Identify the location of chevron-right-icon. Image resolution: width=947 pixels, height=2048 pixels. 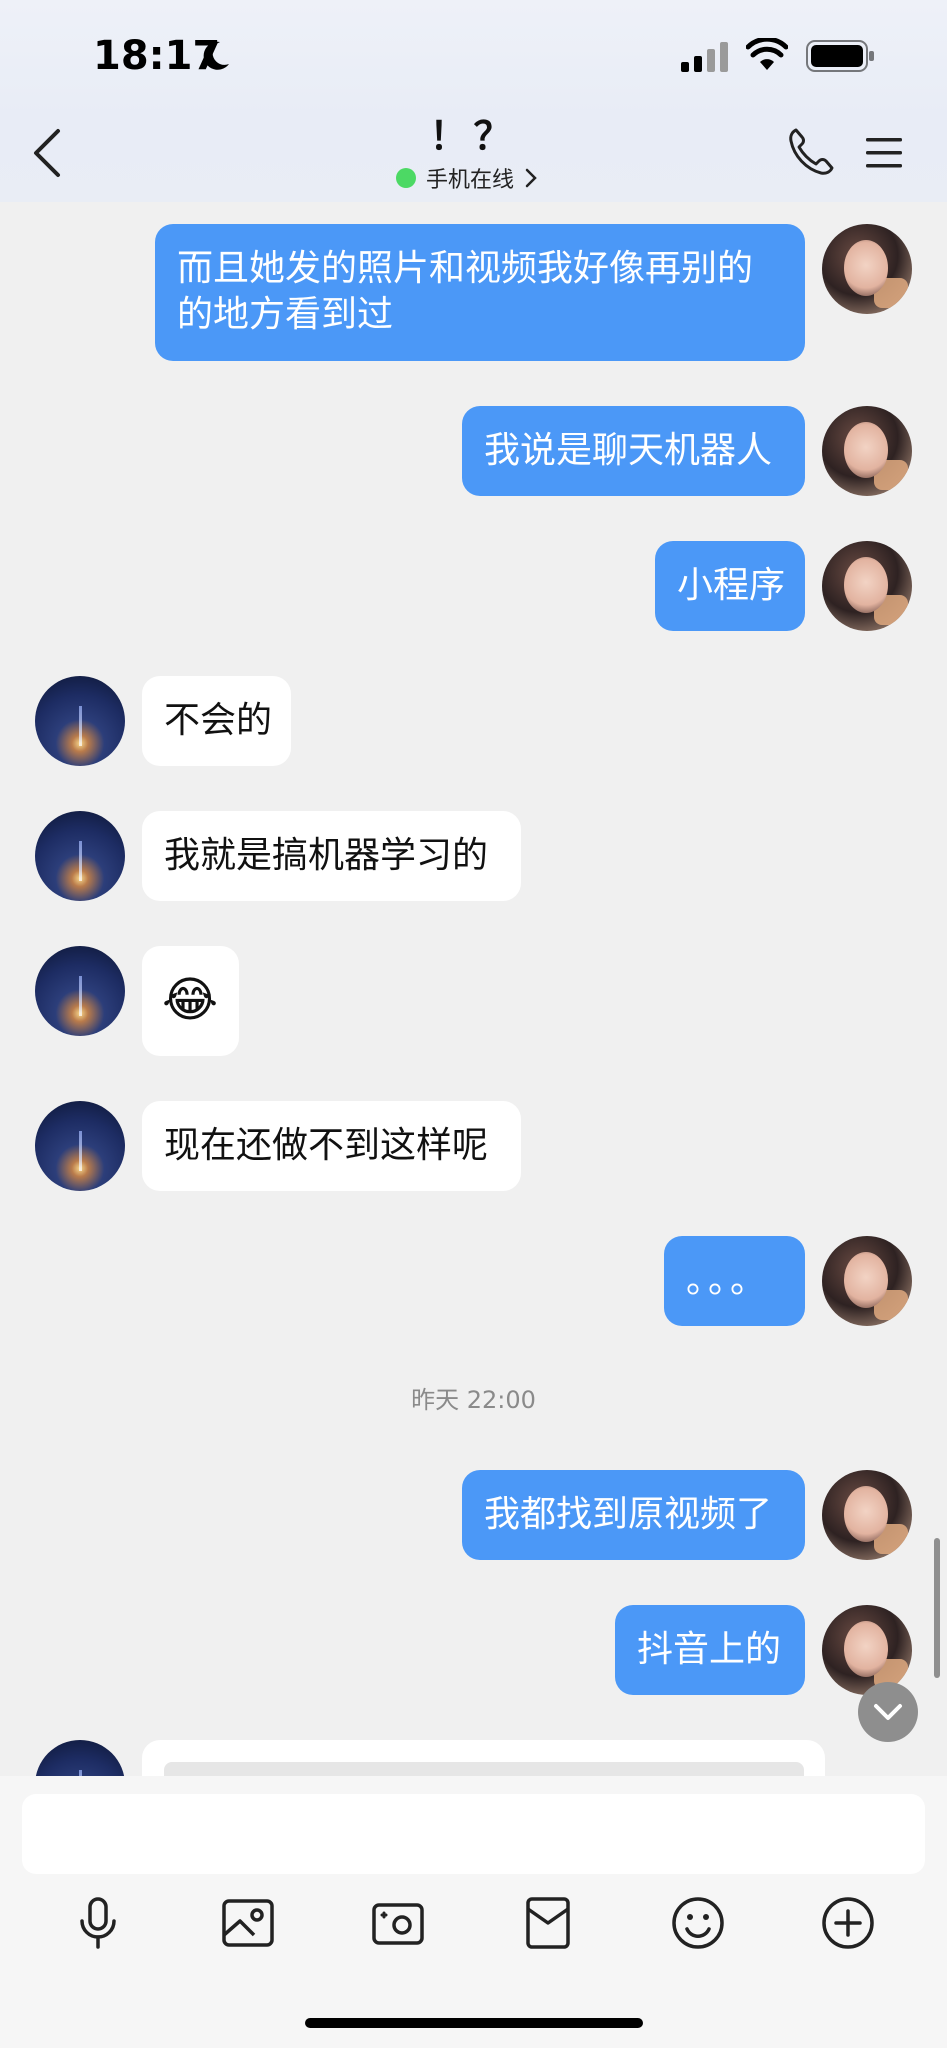
(531, 178).